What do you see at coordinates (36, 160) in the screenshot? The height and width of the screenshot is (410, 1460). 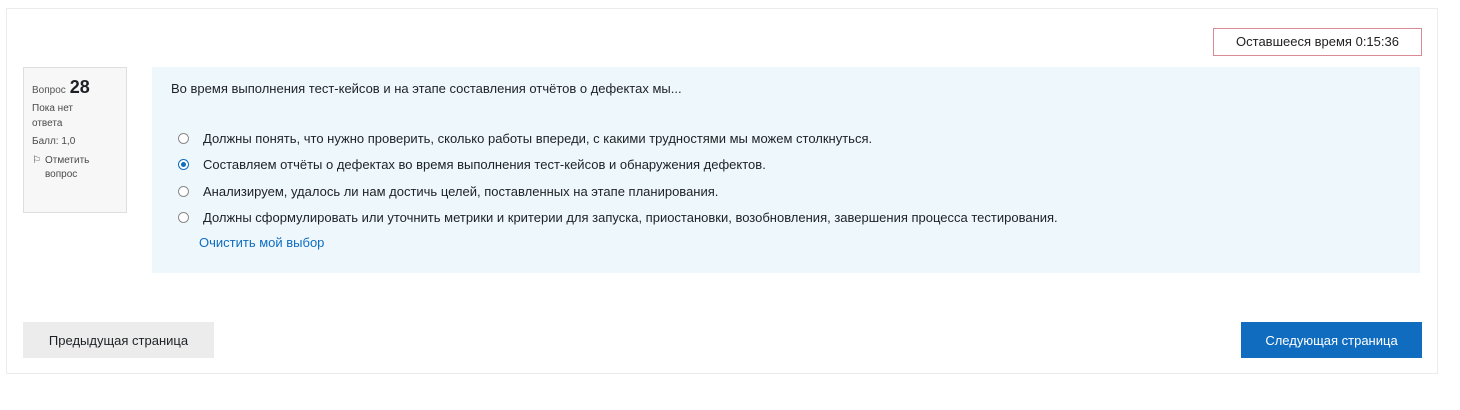 I see `flag-icon: ⚐` at bounding box center [36, 160].